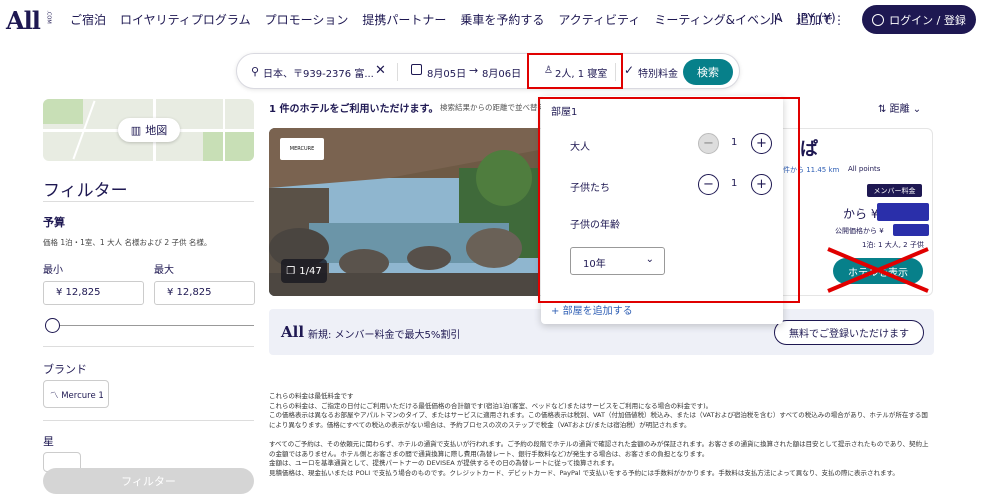 The width and height of the screenshot is (1000, 500). What do you see at coordinates (903, 212) in the screenshot?
I see `redacted-price` at bounding box center [903, 212].